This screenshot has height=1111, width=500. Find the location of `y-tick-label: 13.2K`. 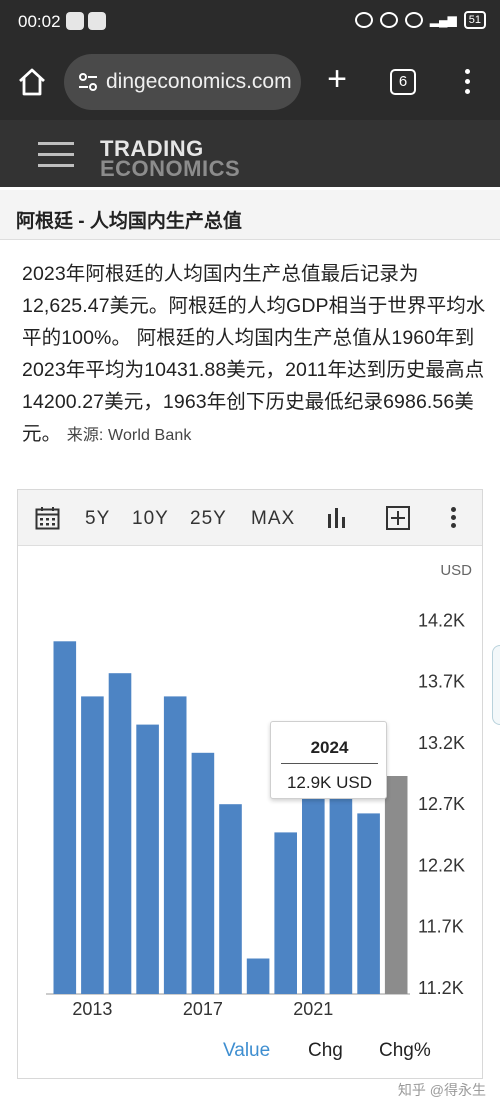

y-tick-label: 13.2K is located at coordinates (441, 743).